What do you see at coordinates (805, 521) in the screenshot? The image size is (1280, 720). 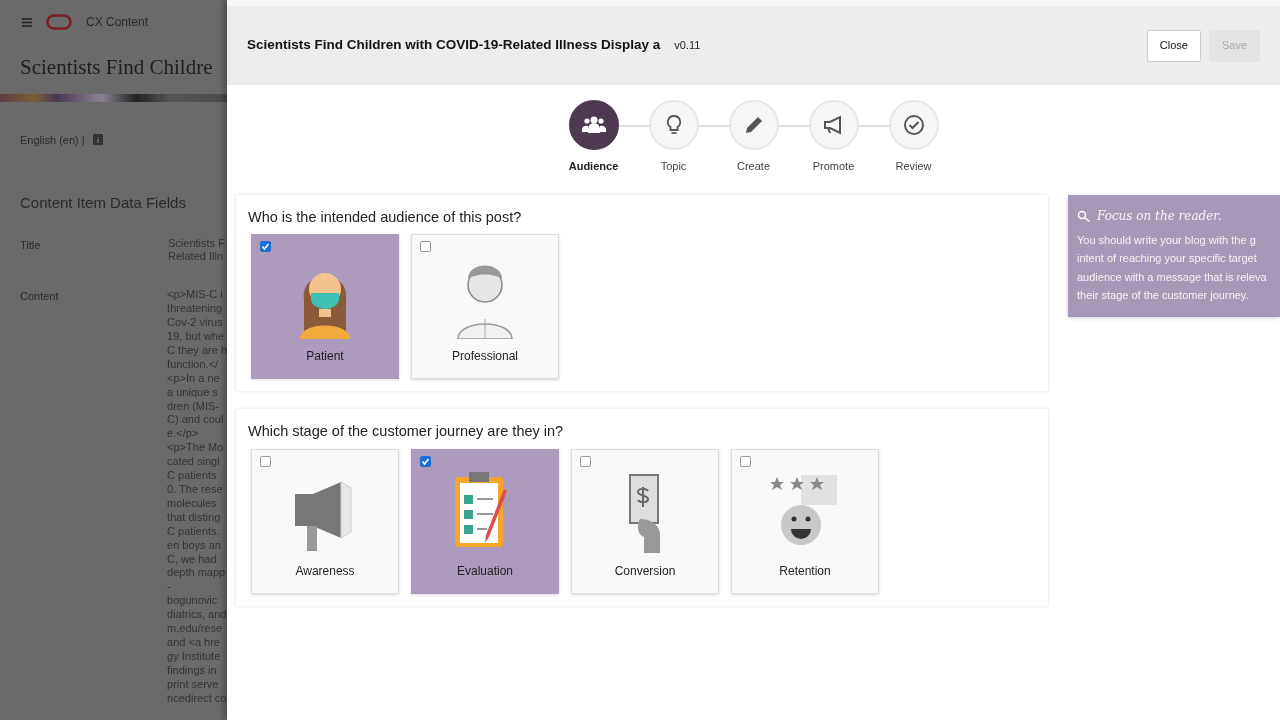 I see `option-card: Retention` at bounding box center [805, 521].